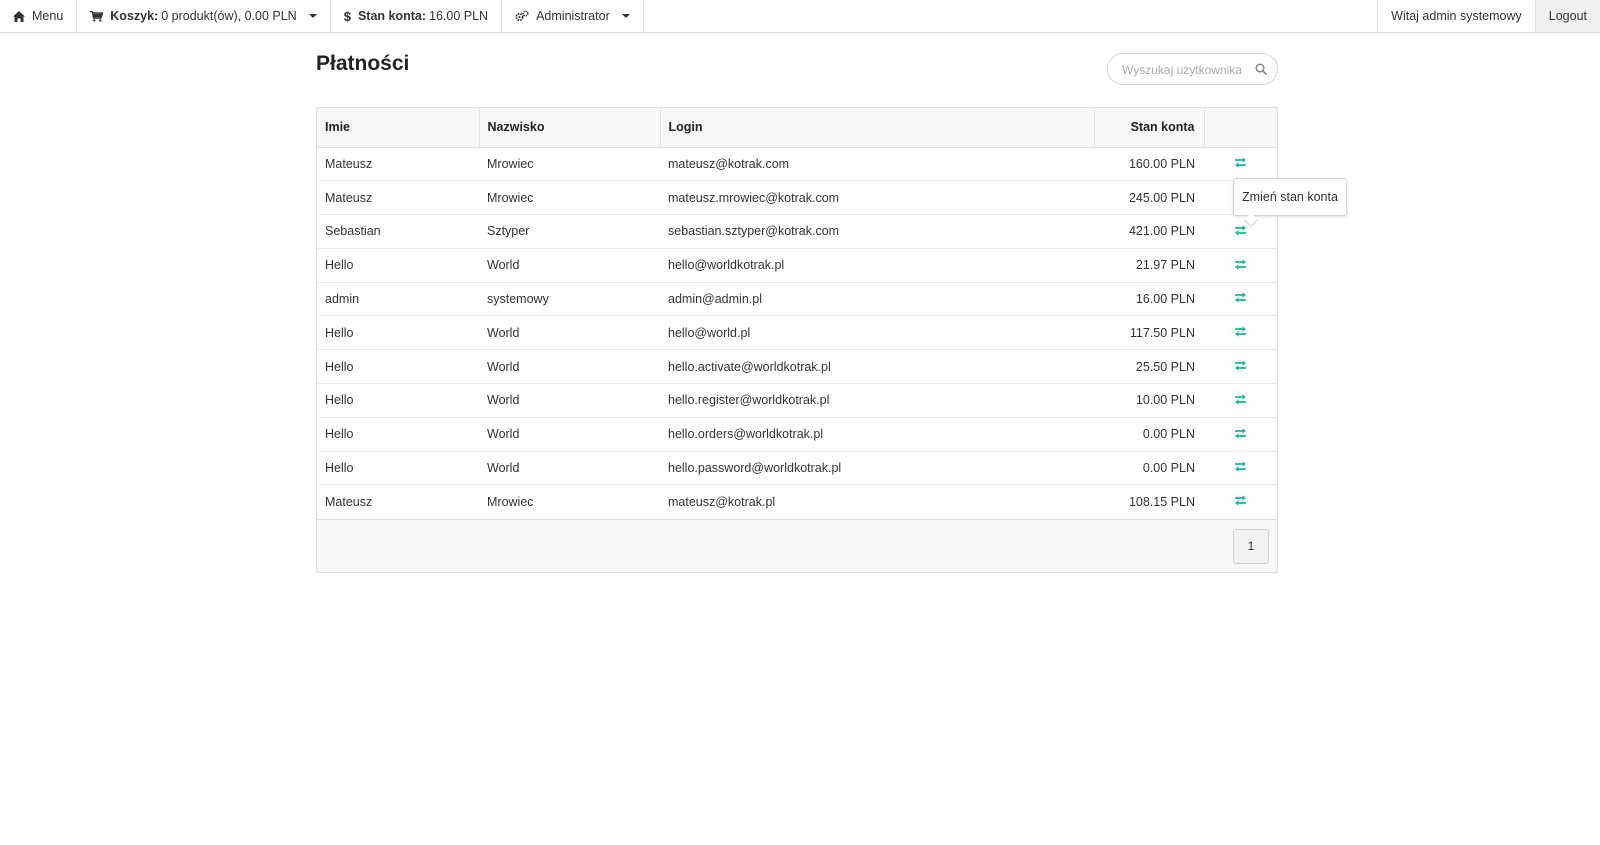 This screenshot has height=845, width=1600. Describe the element at coordinates (459, 16) in the screenshot. I see `balance-value: 16.00 PLN` at that location.